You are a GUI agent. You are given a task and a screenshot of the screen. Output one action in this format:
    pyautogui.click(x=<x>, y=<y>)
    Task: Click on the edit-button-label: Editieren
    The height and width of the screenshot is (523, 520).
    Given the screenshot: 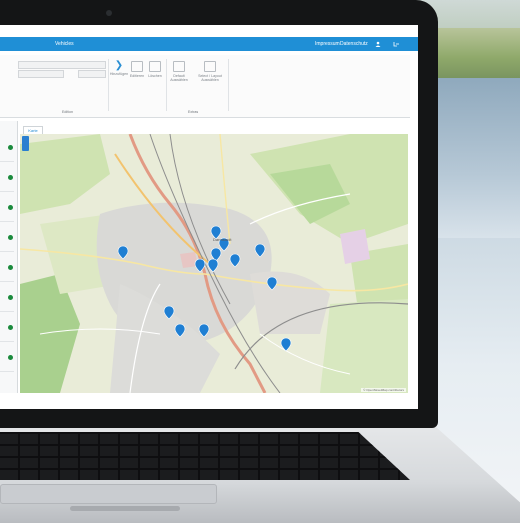 What is the action you would take?
    pyautogui.click(x=137, y=76)
    